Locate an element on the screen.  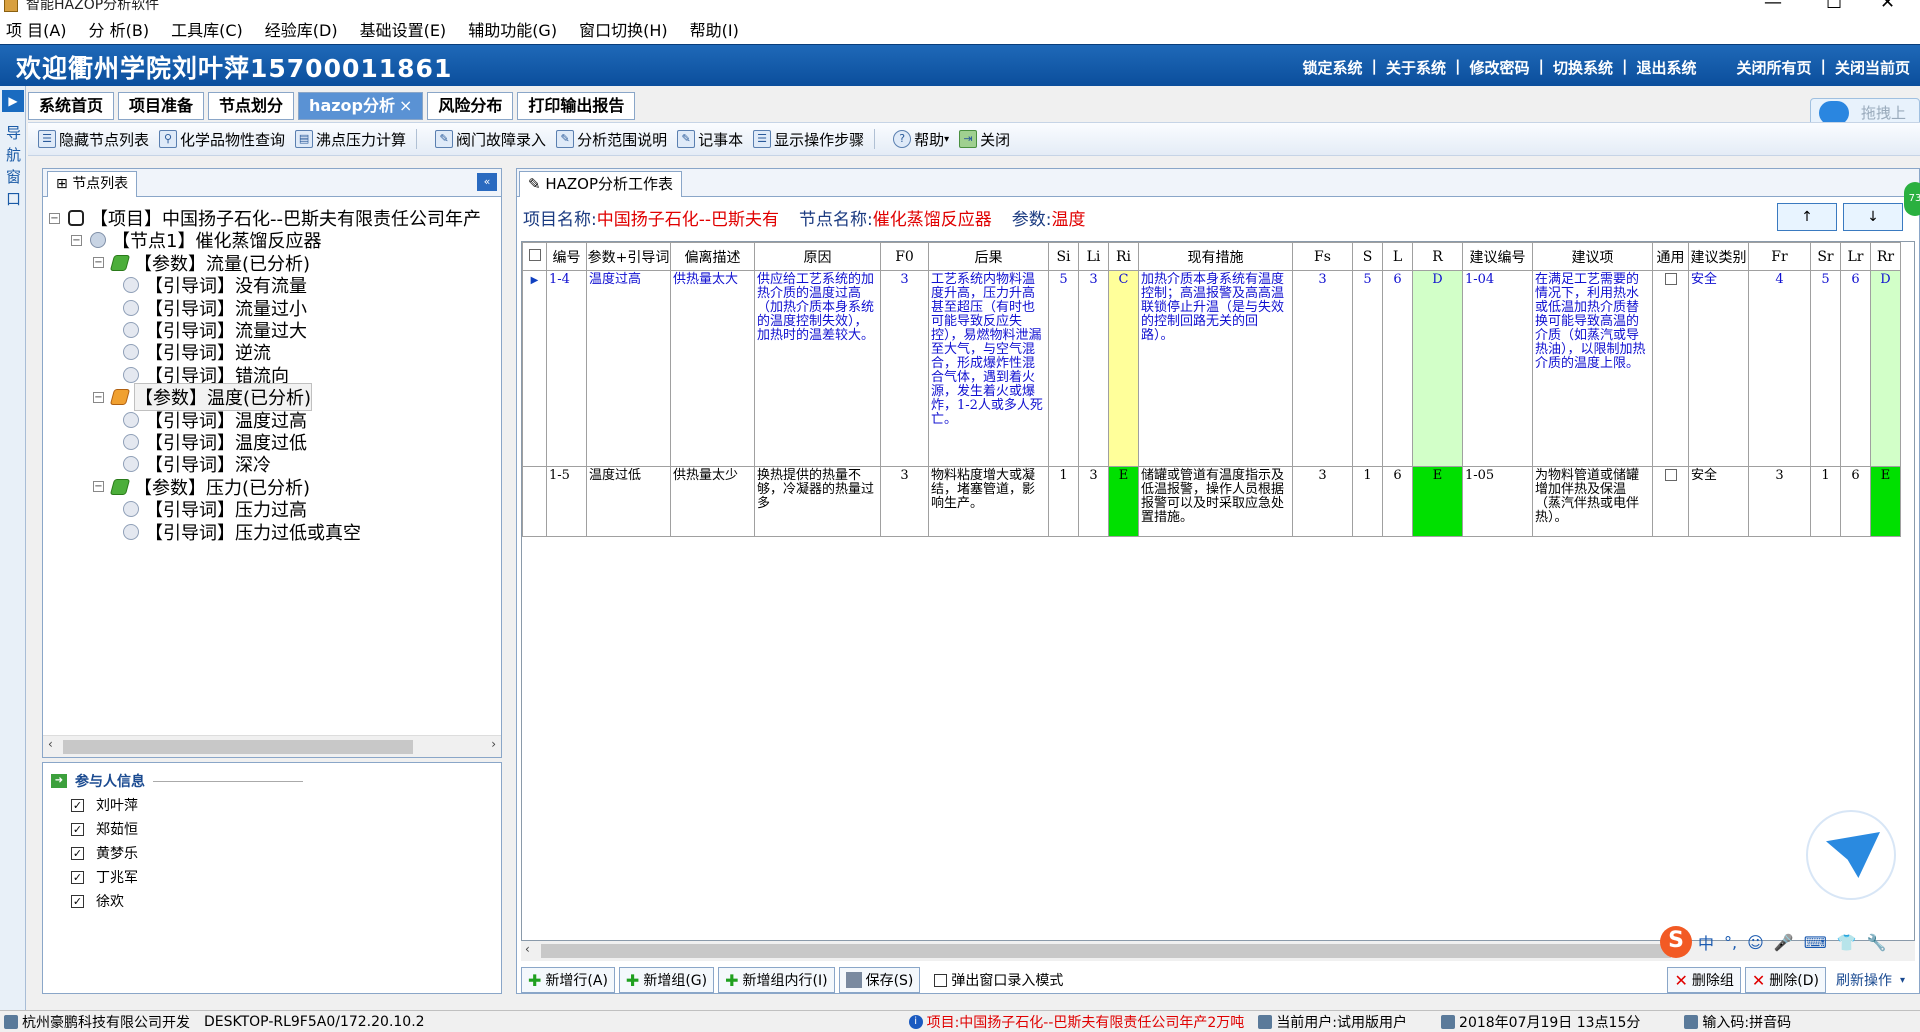
cell-cause: 换热提供的热量不够，冷凝器的热量过多 is located at coordinates (817, 501).